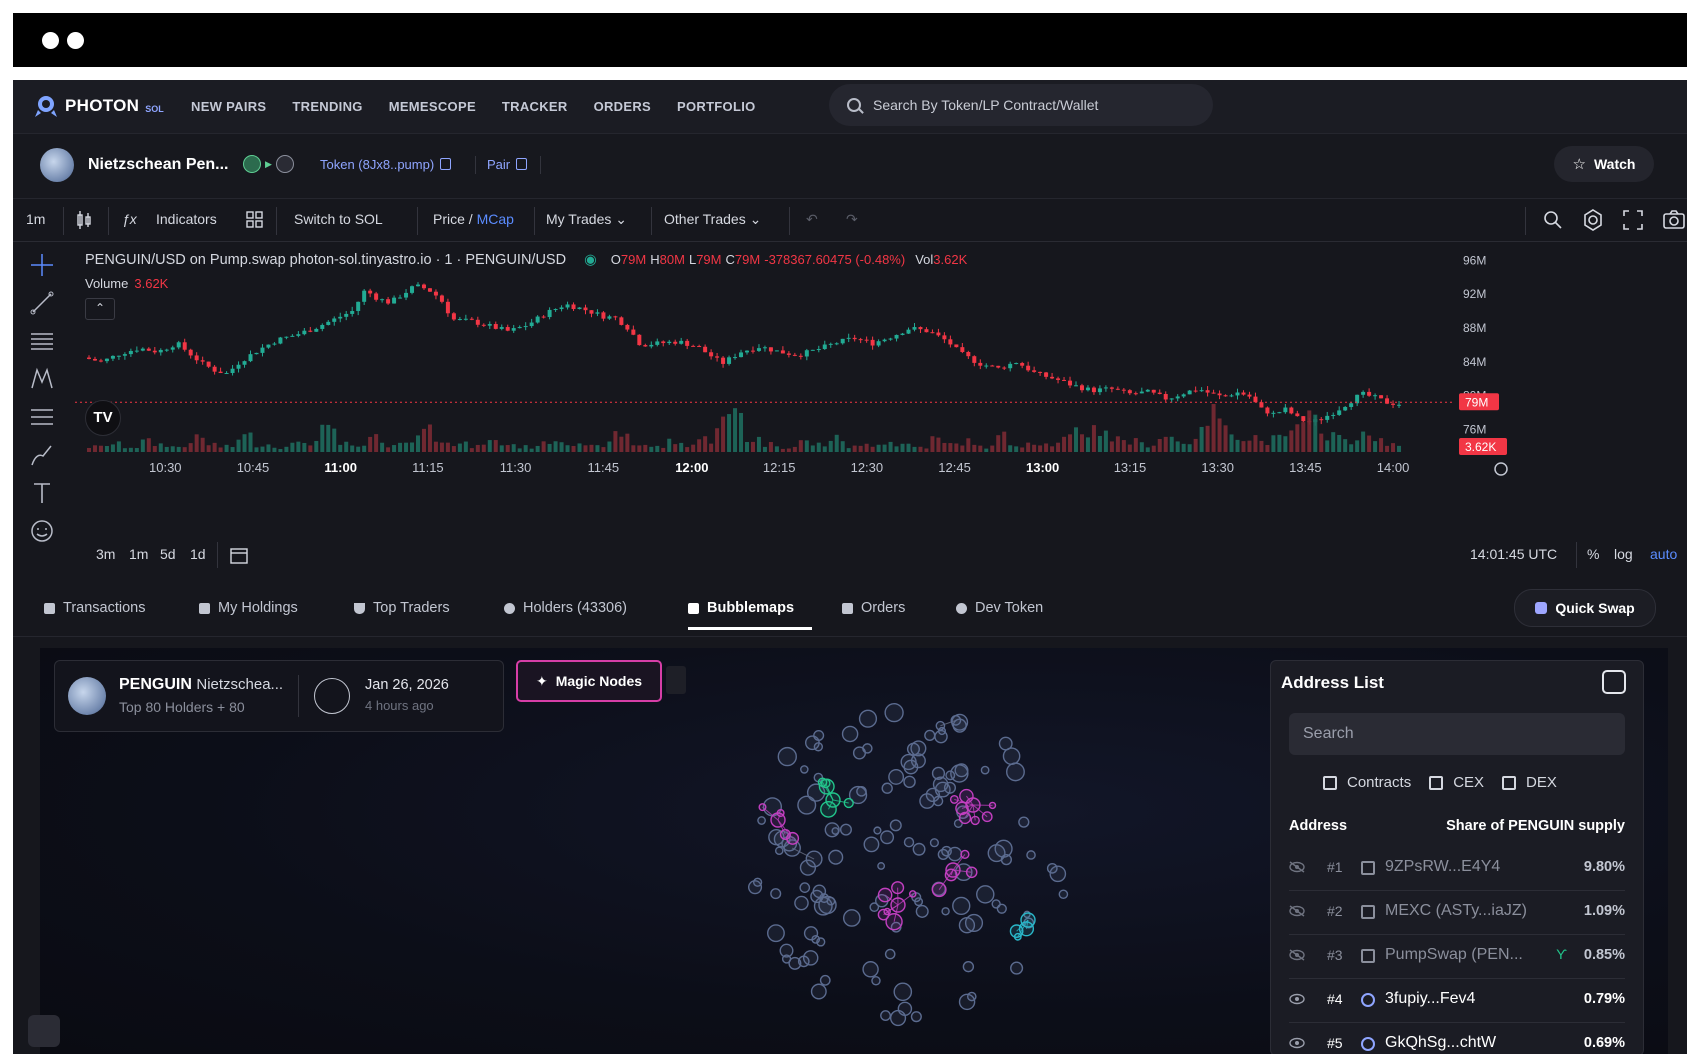 The image size is (1700, 1063). I want to click on nav-link-new-pairs: NEW PAIRS, so click(228, 106).